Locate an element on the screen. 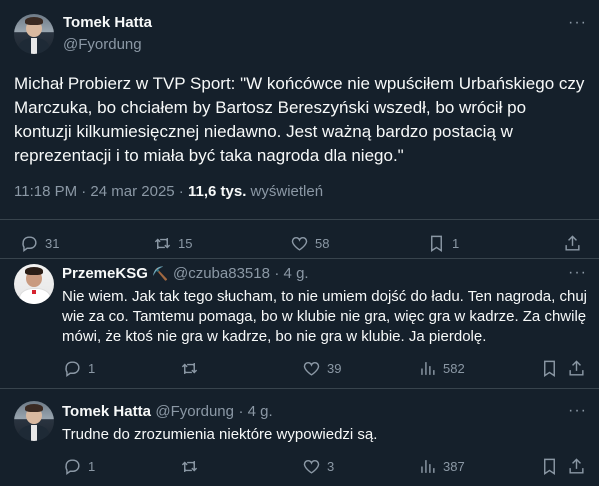  reply-author-name: PrzemeKSG is located at coordinates (105, 273).